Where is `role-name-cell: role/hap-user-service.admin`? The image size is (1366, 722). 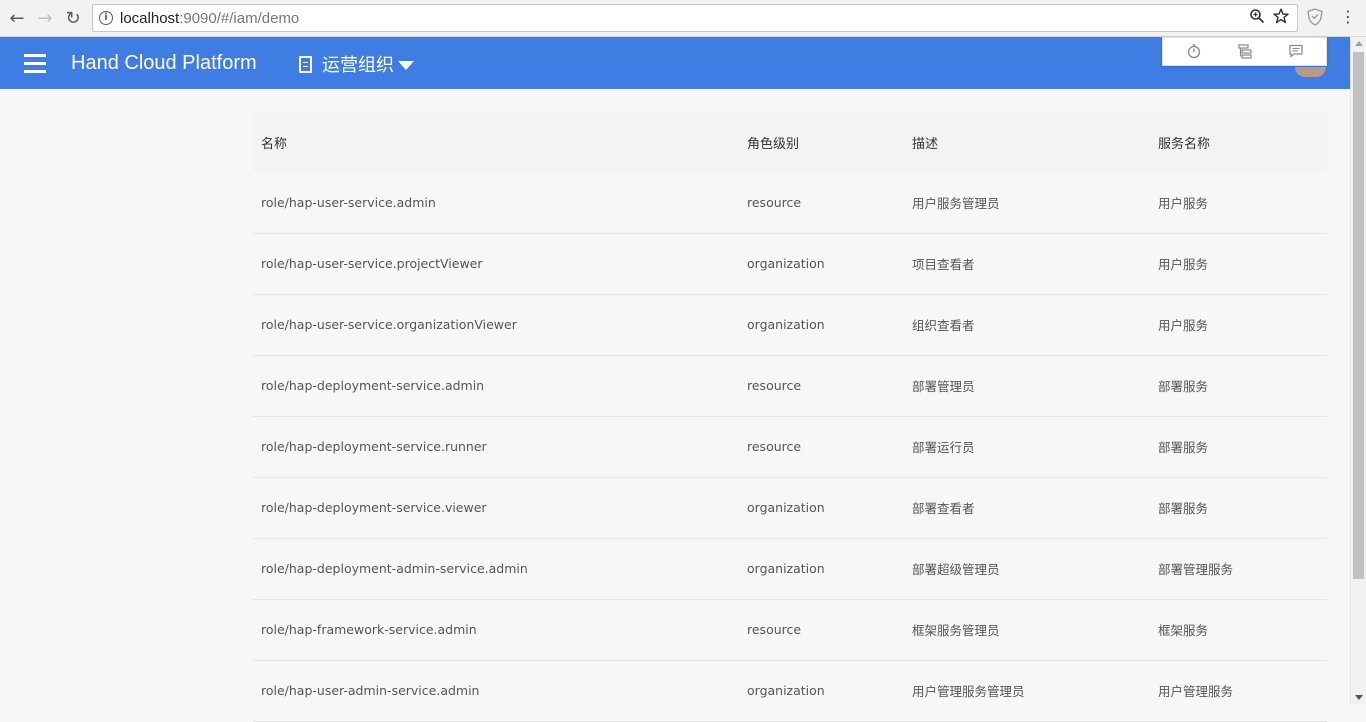 role-name-cell: role/hap-user-service.admin is located at coordinates (496, 203).